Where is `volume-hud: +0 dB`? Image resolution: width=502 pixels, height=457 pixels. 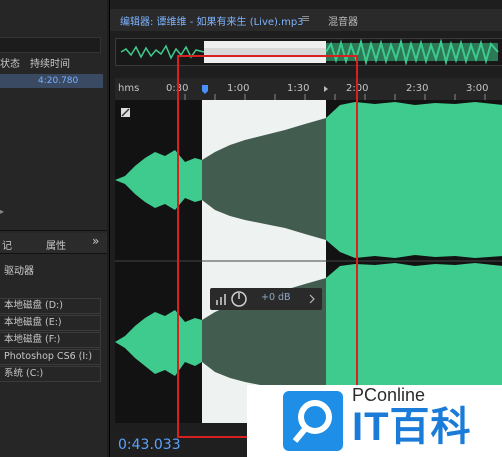 volume-hud: +0 dB is located at coordinates (266, 299).